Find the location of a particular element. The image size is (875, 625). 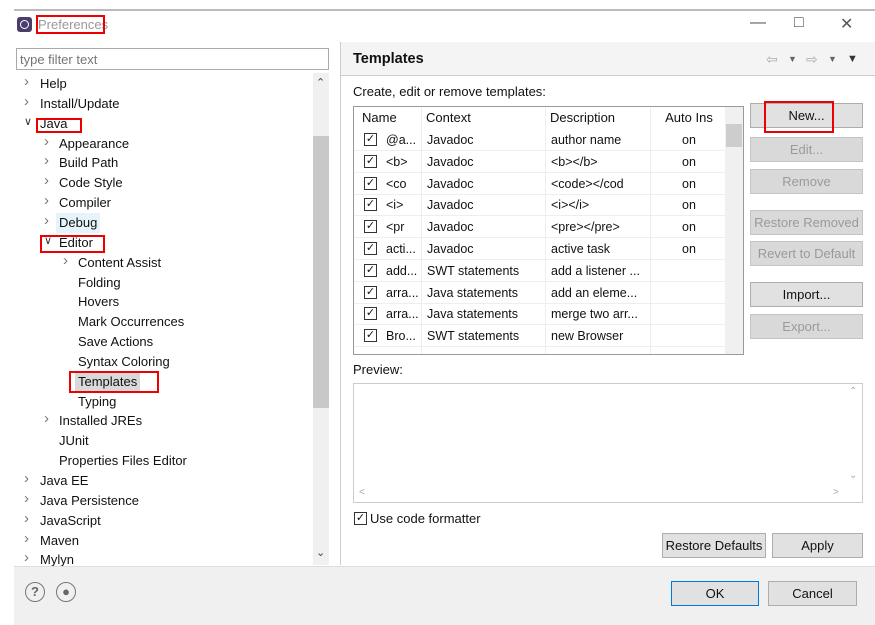

tree-scrollbar-thumb is located at coordinates (321, 272).